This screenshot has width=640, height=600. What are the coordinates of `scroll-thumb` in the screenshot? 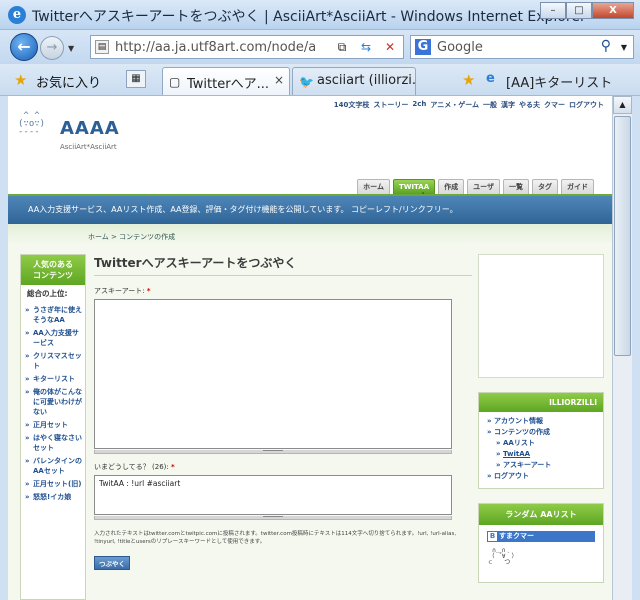 It's located at (622, 236).